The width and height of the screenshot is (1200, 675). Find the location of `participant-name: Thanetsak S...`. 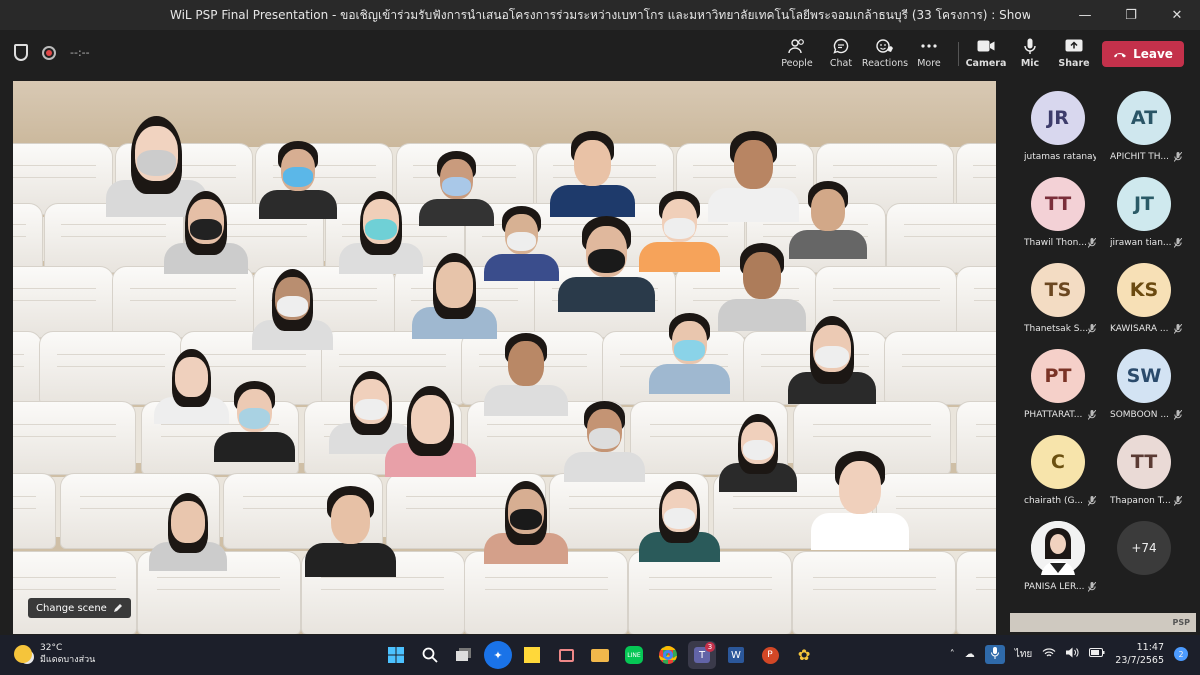

participant-name: Thanetsak S... is located at coordinates (1056, 329).